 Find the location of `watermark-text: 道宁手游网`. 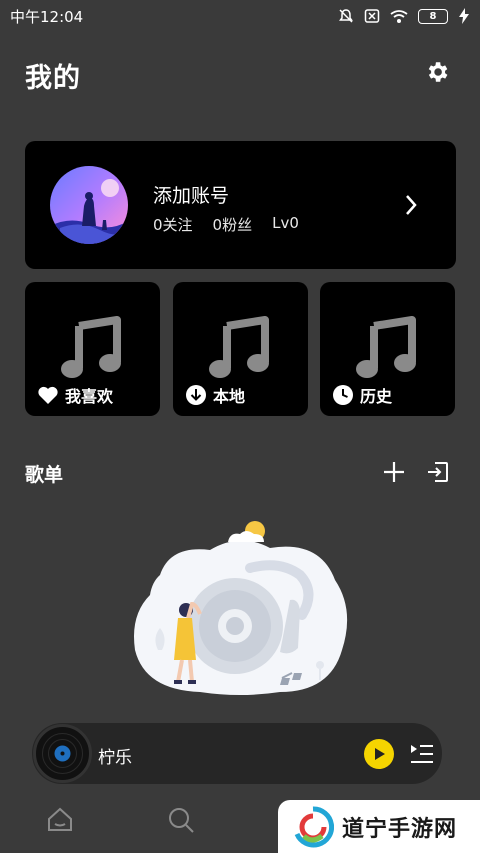

watermark-text: 道宁手游网 is located at coordinates (400, 829).